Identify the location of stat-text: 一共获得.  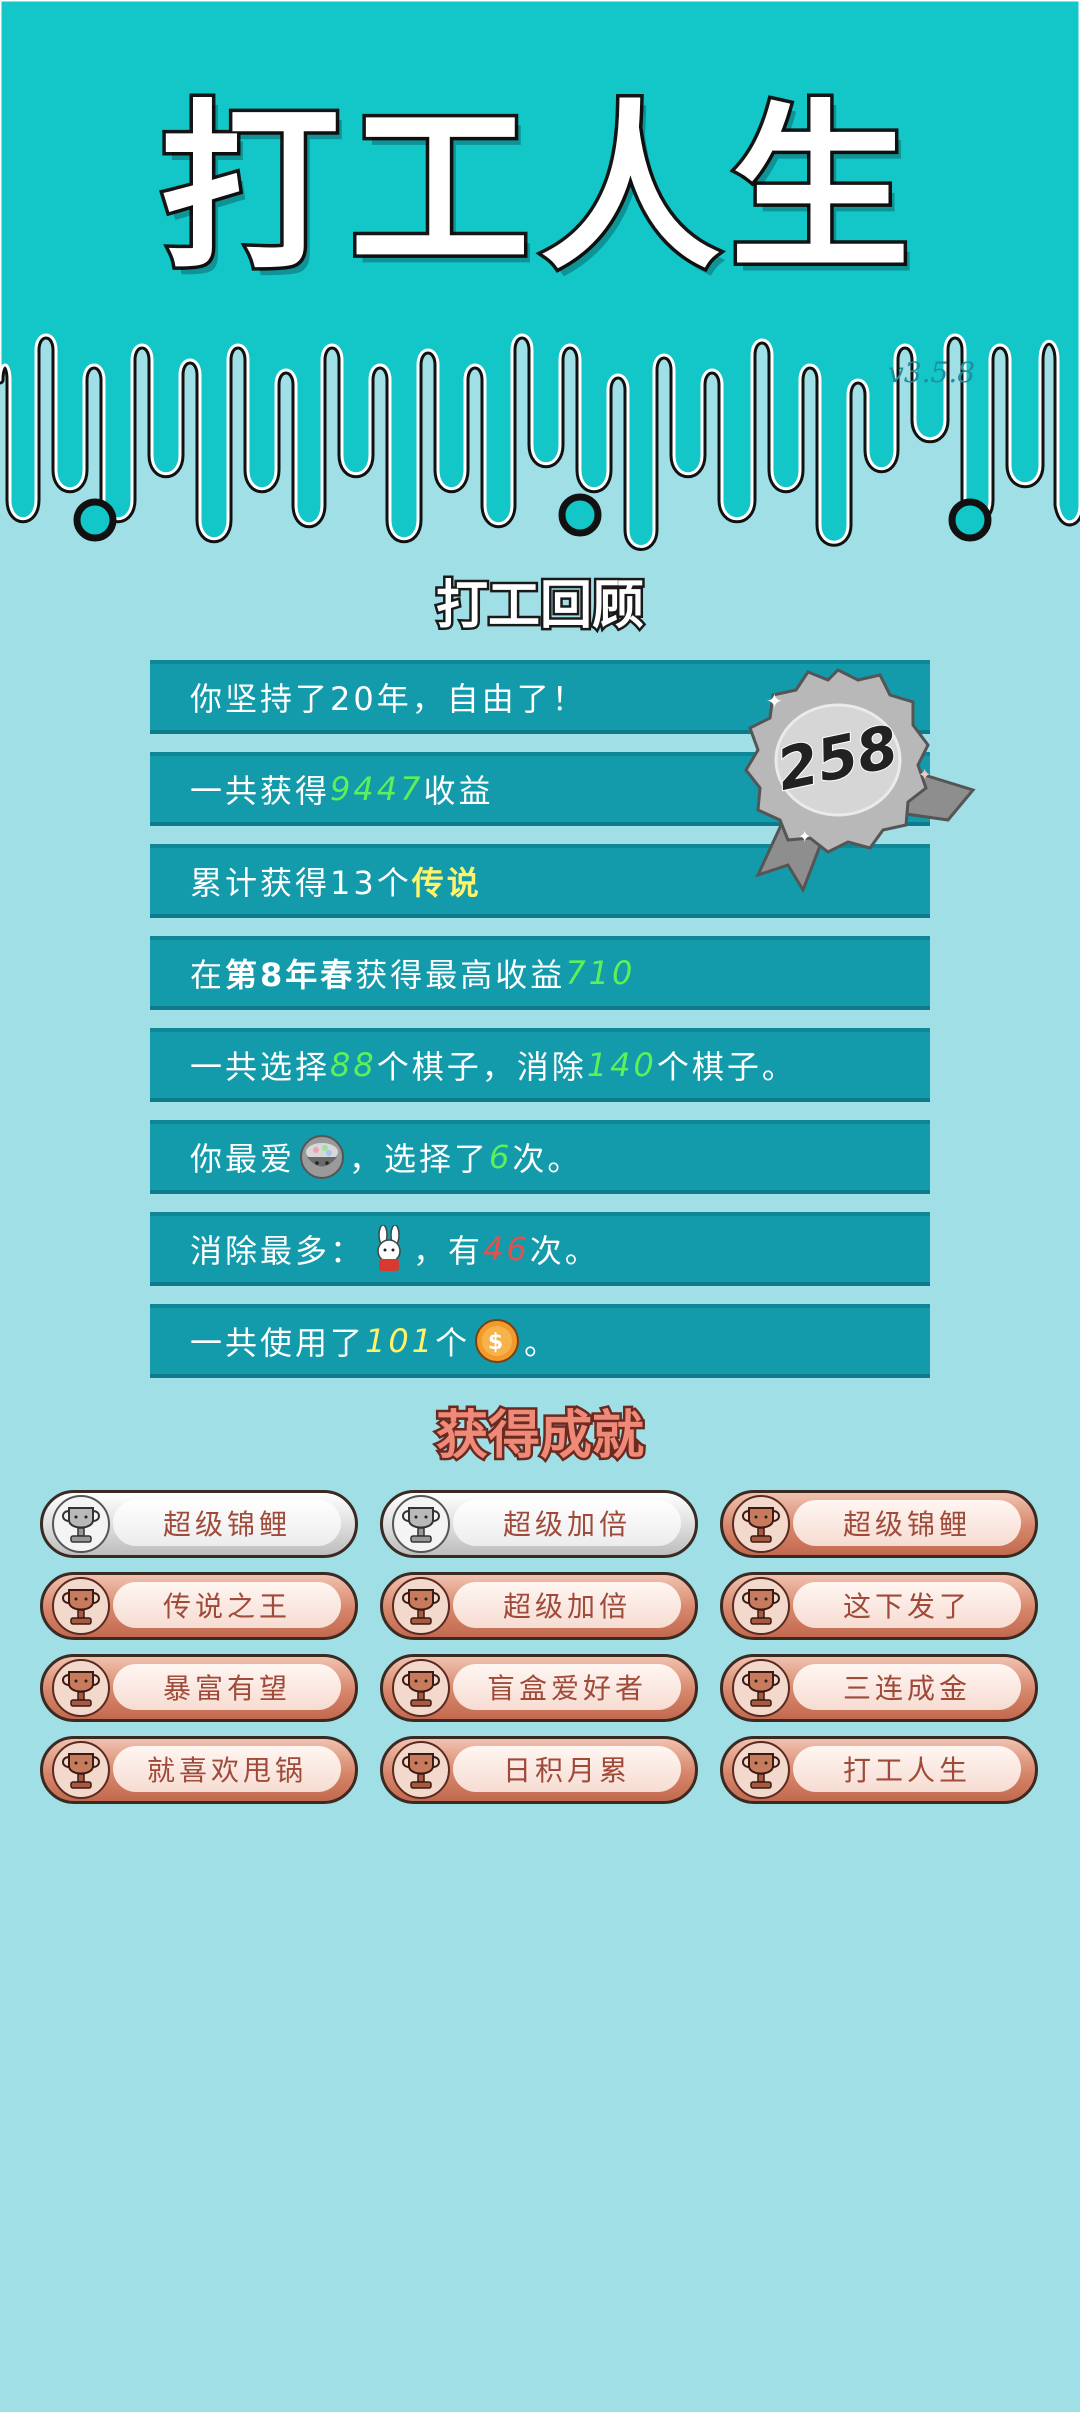
(260, 791).